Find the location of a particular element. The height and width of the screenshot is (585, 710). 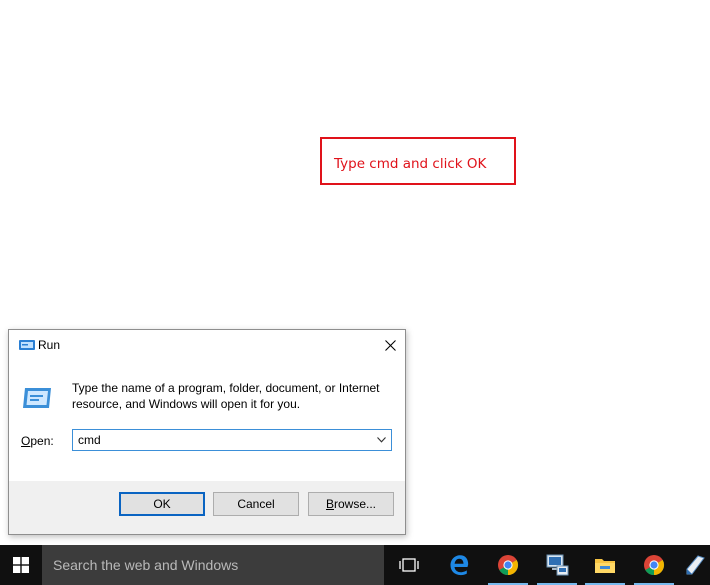

taskbar: Search the web and Windows is located at coordinates (355, 565).